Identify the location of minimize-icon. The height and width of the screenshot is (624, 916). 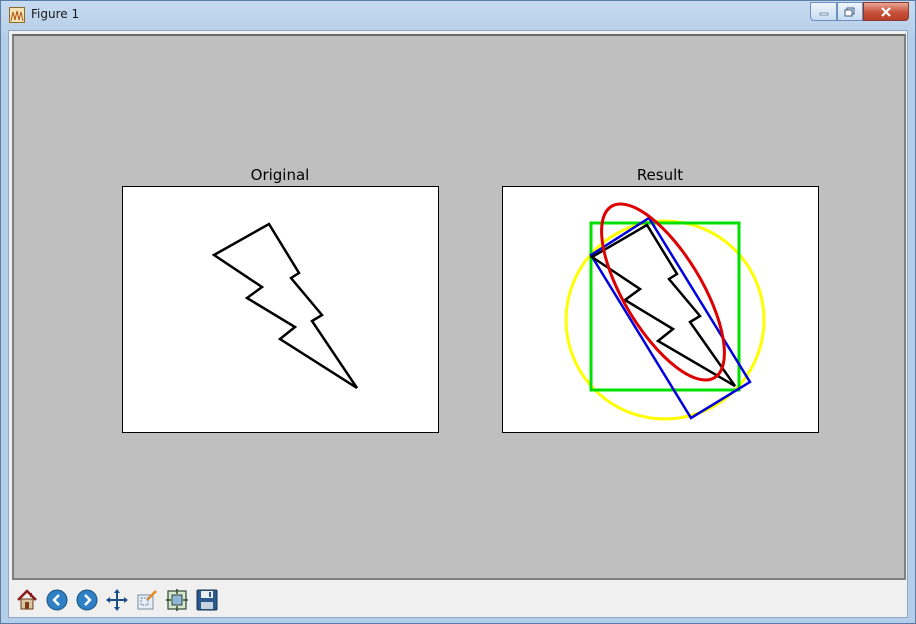
(823, 13).